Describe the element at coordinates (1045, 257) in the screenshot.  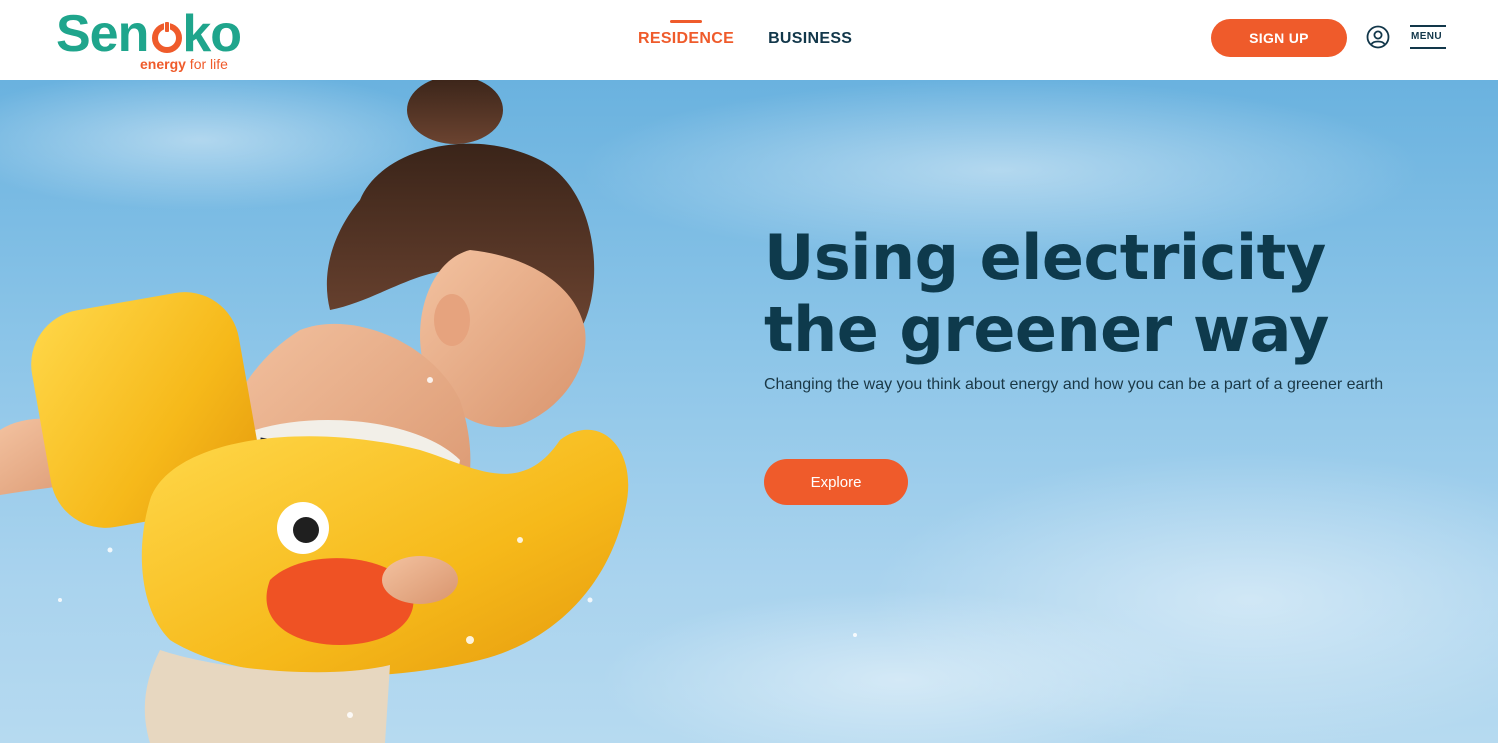
I see `hero-title-line1: Using electricity` at that location.